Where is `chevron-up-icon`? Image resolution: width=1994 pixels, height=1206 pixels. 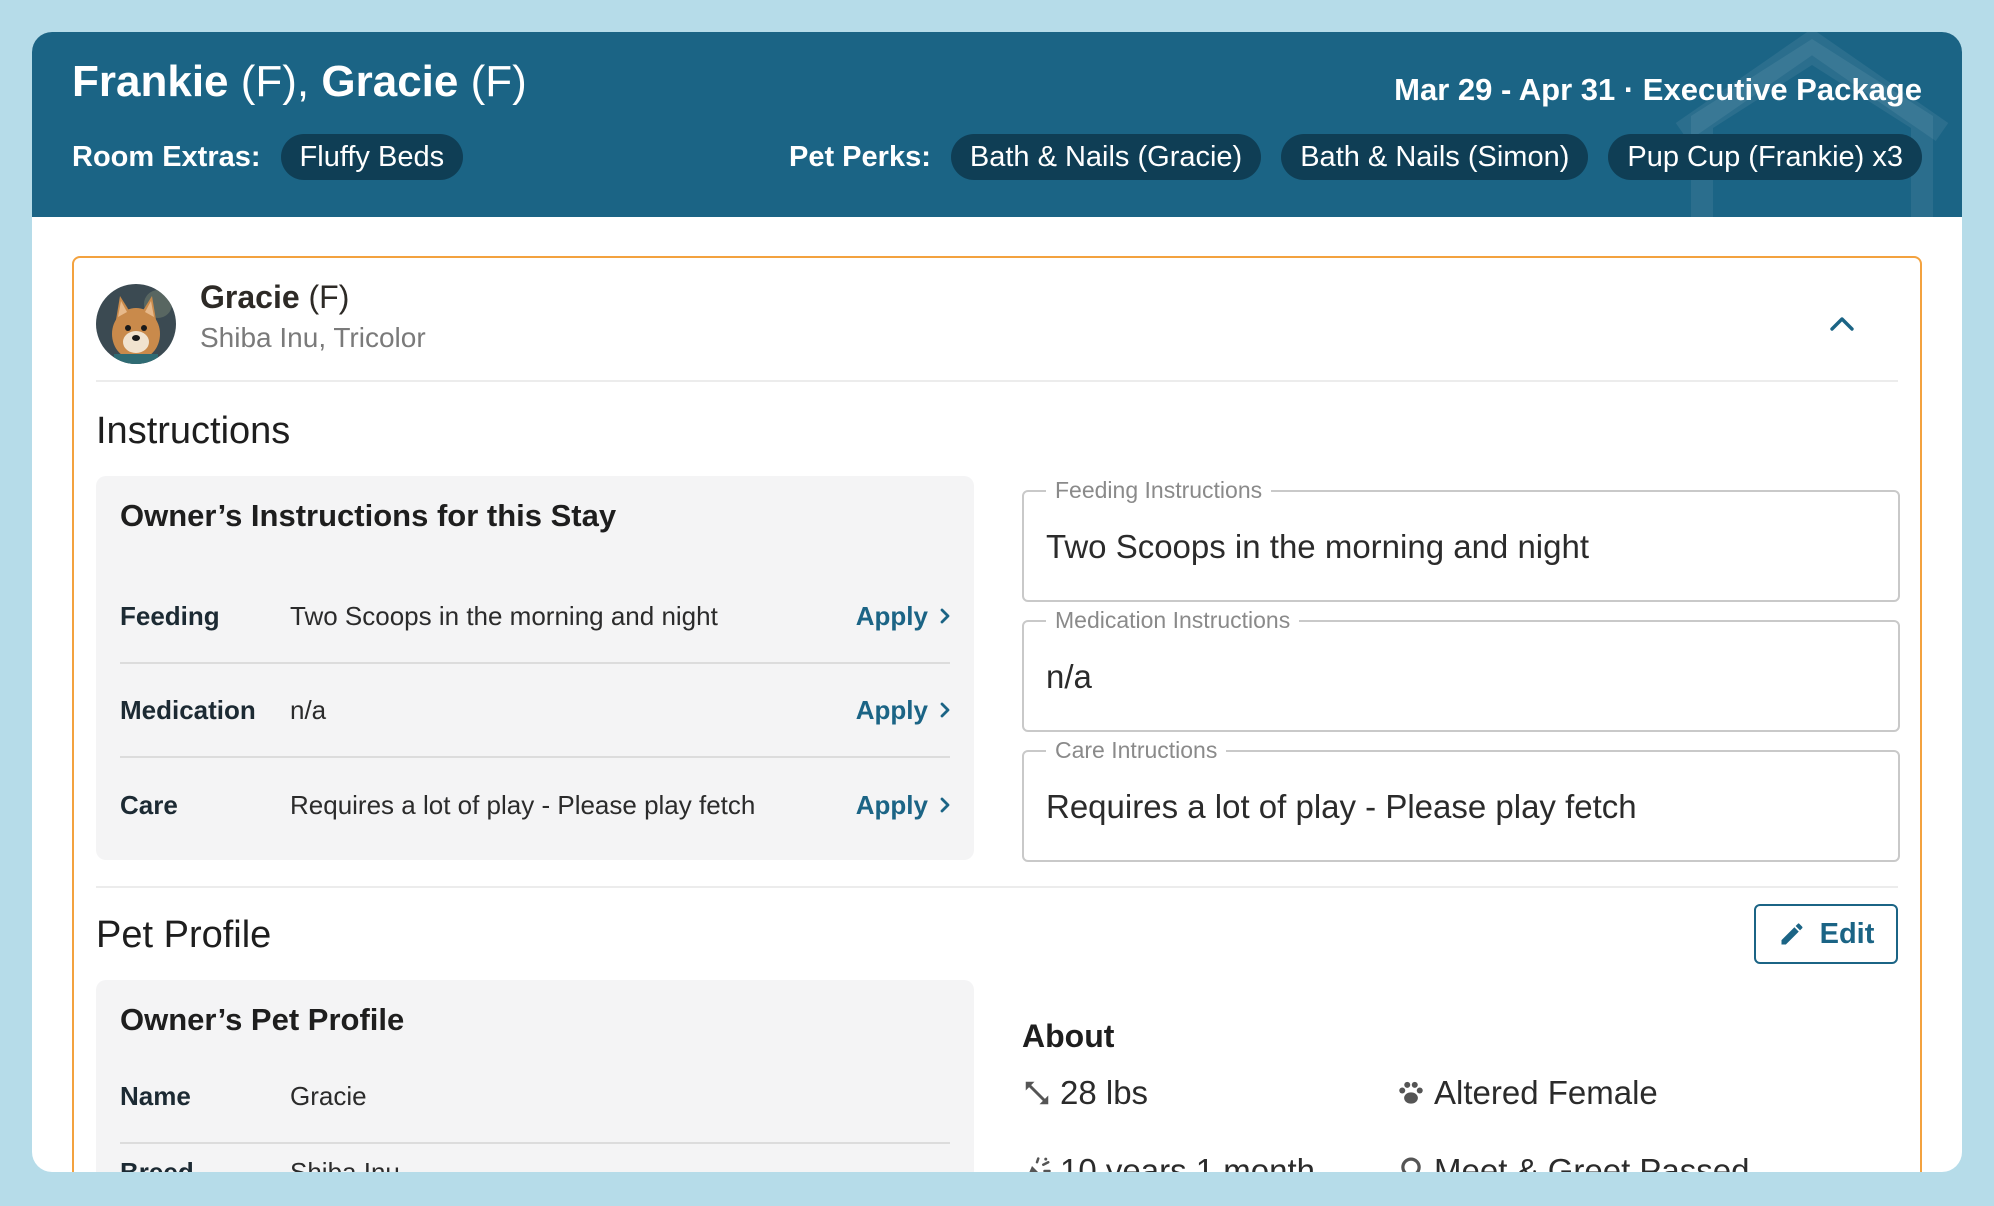
chevron-up-icon is located at coordinates (1842, 324).